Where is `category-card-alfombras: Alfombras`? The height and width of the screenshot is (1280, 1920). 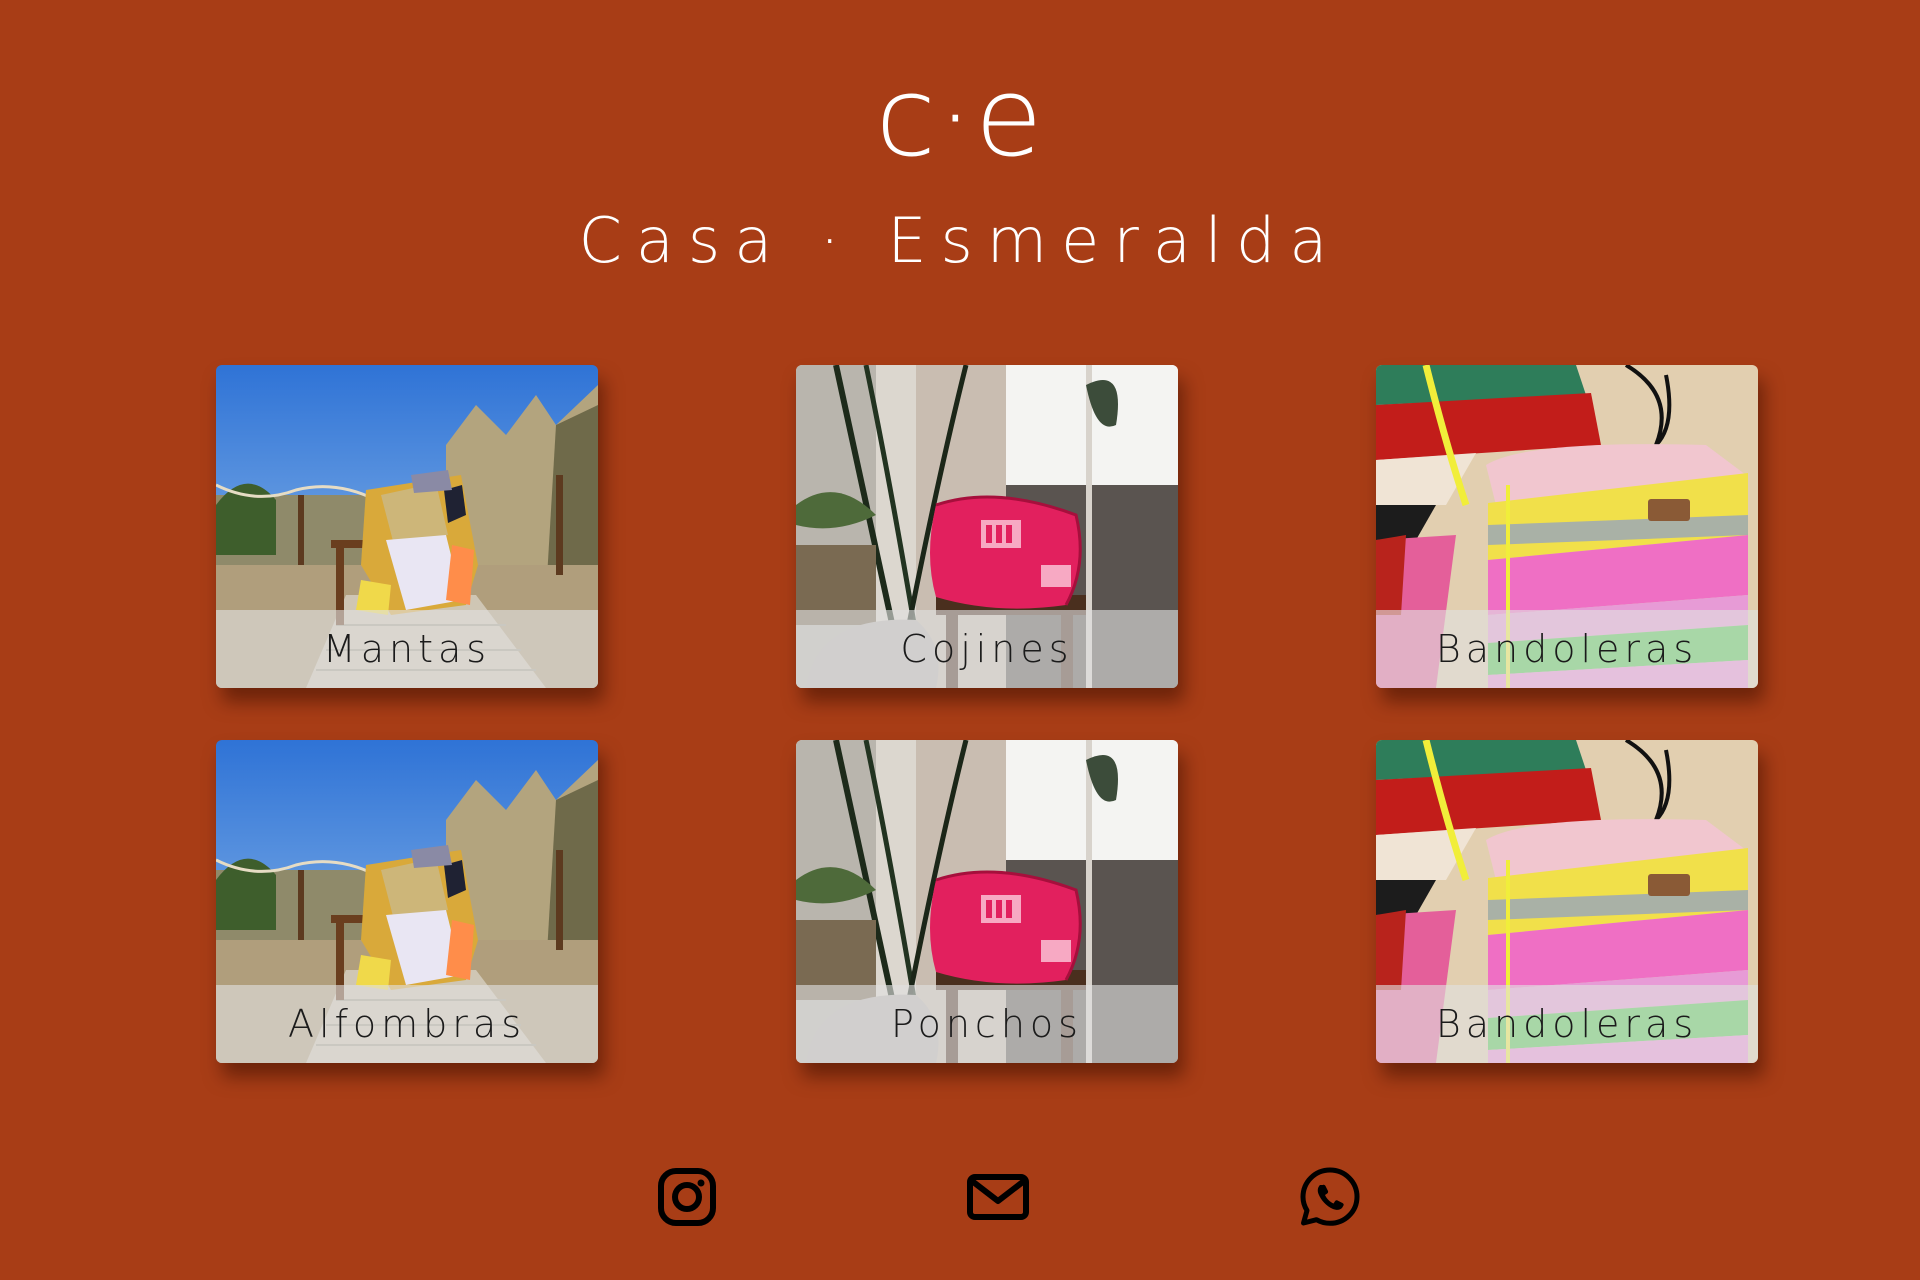
category-card-alfombras: Alfombras is located at coordinates (407, 901).